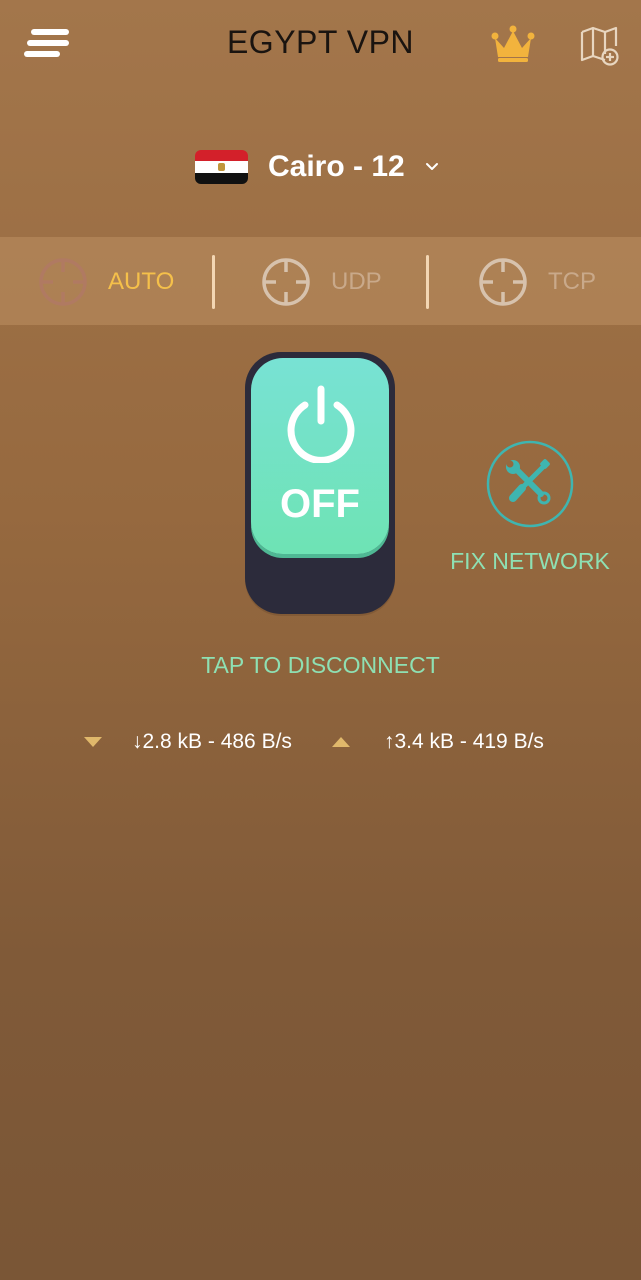  I want to click on menu-button, so click(49, 44).